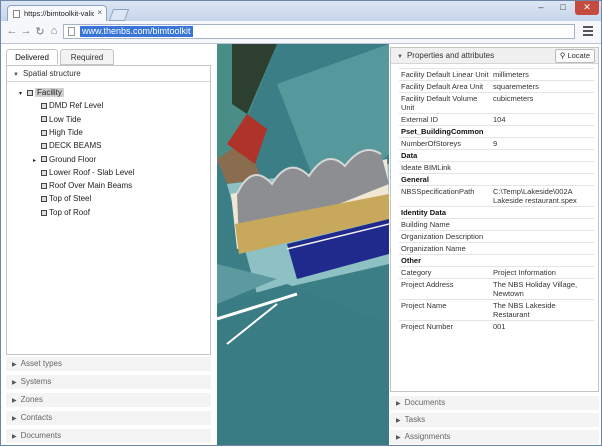 This screenshot has width=602, height=447. I want to click on accordion-contacts: ▶ Contacts, so click(108, 418).